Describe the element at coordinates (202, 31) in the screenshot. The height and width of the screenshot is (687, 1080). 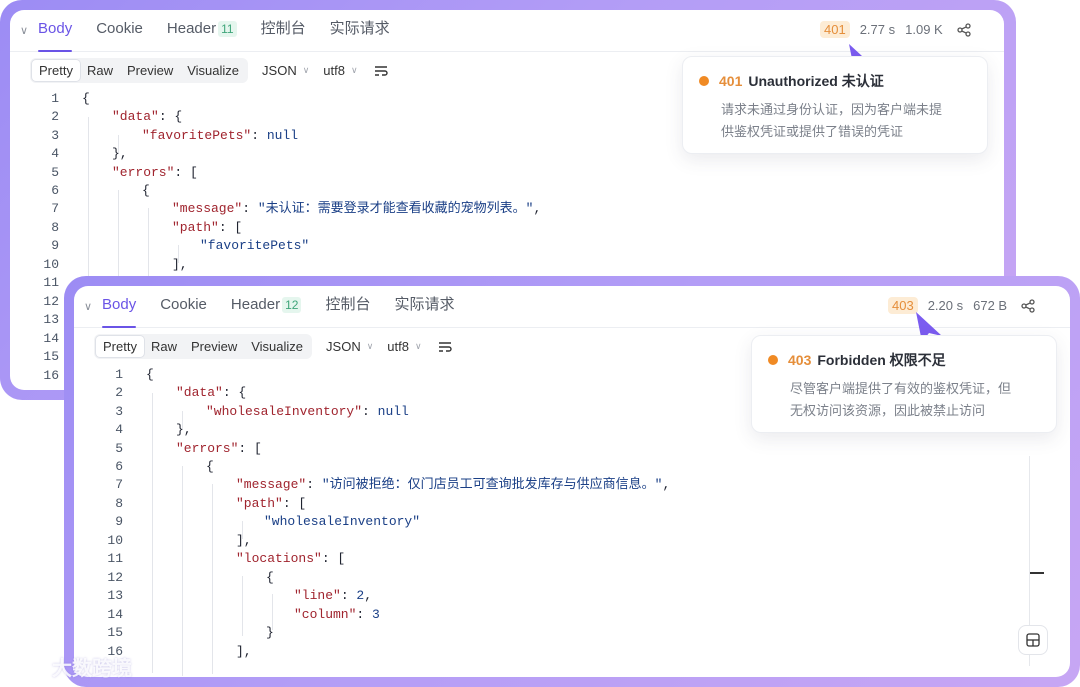
I see `tab-header: Header 11` at that location.